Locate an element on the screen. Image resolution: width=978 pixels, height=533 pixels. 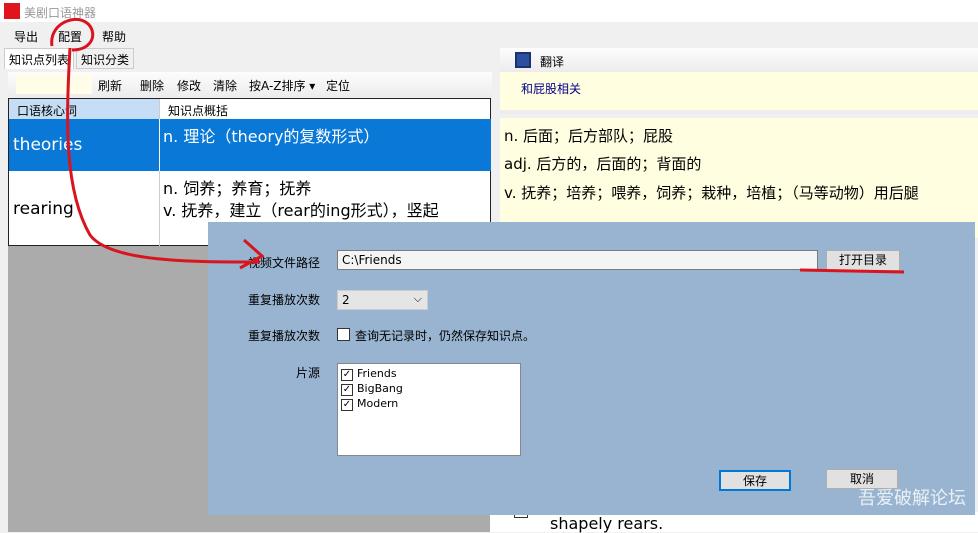
source-list: ✓ Friends ✓ BigBang ✓ Modern is located at coordinates (429, 409).